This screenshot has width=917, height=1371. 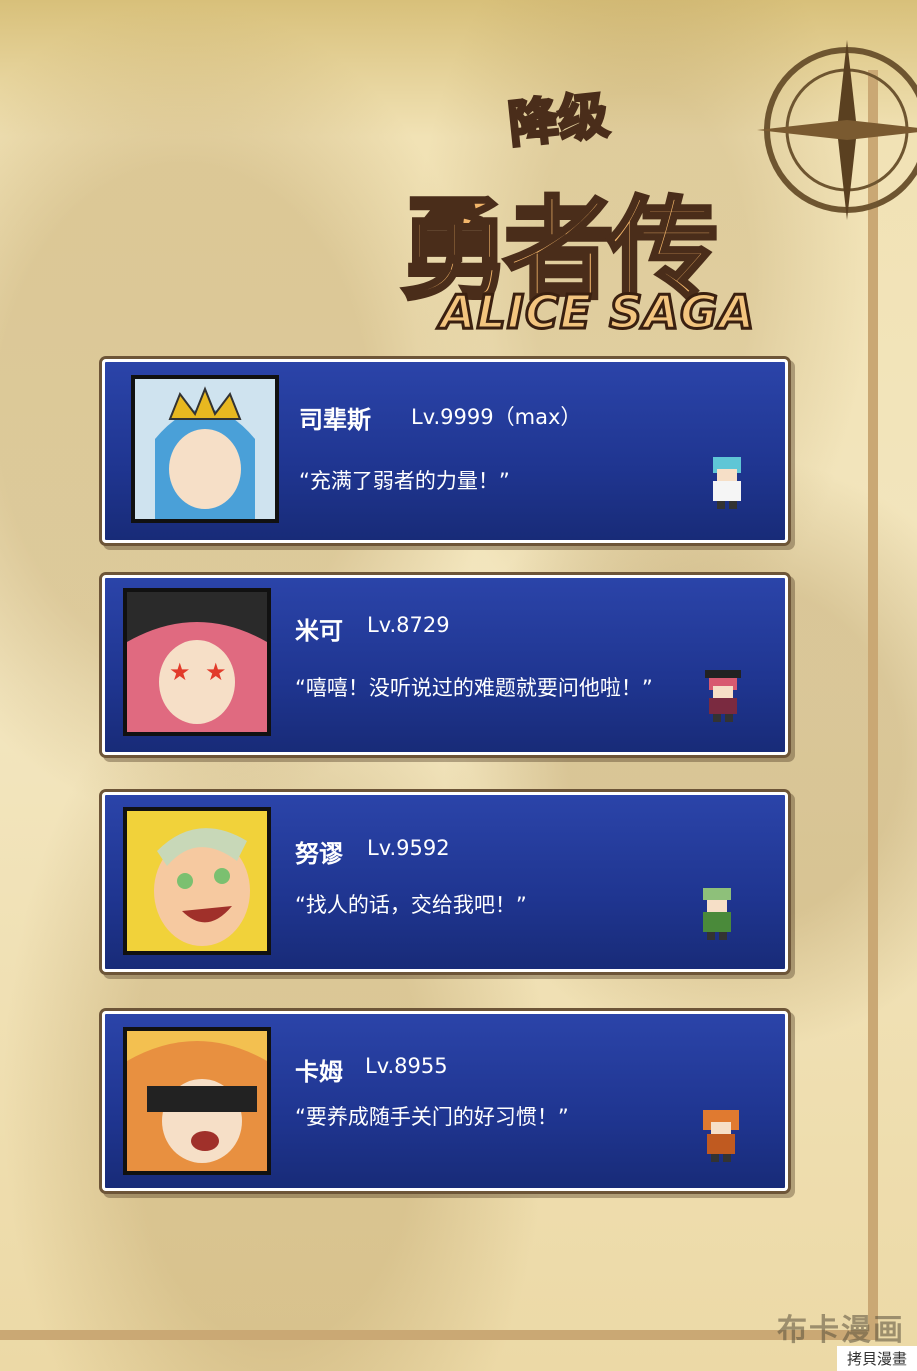 I want to click on character-name: 司辈斯, so click(x=335, y=420).